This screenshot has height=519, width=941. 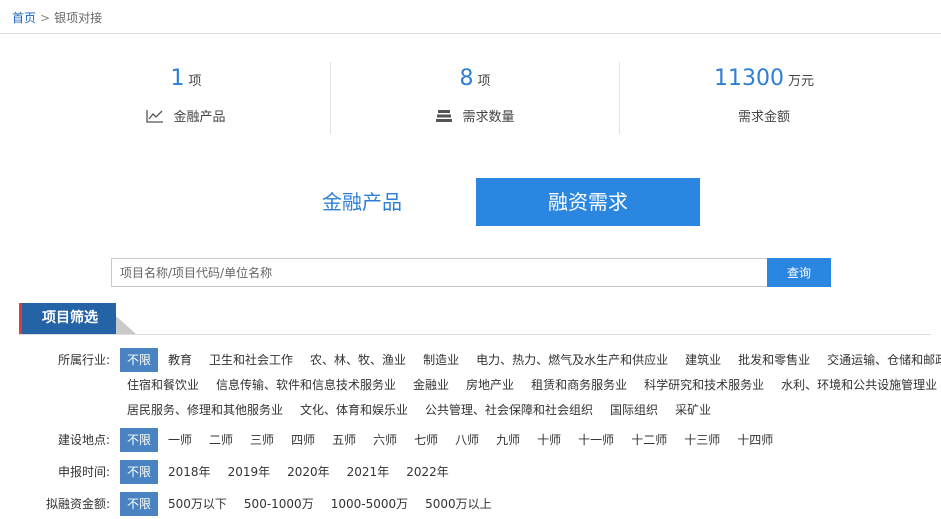 What do you see at coordinates (197, 504) in the screenshot?
I see `filter-option: 500万以下` at bounding box center [197, 504].